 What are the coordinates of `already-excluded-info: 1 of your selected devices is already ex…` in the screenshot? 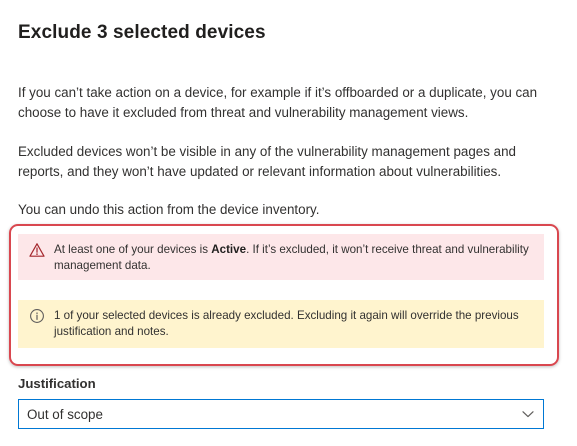 It's located at (281, 324).